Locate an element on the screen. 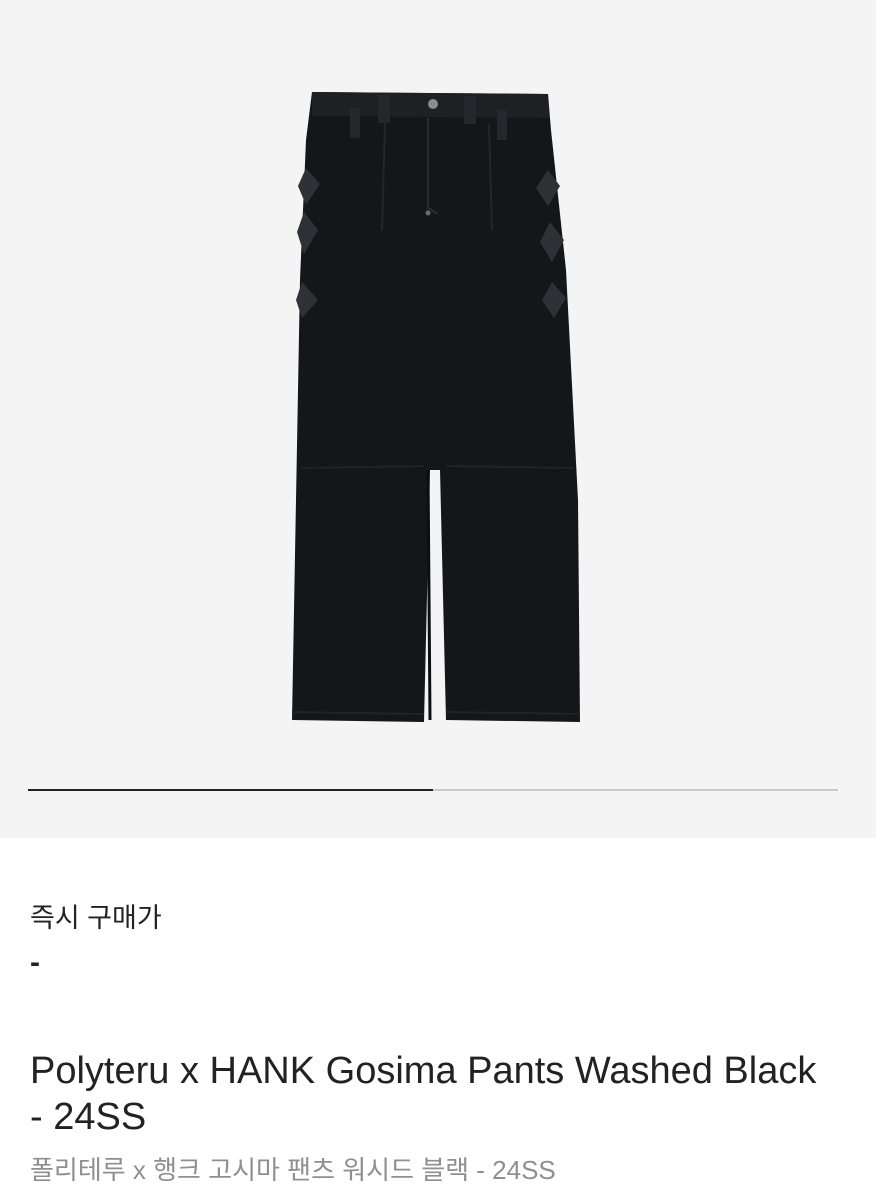 The image size is (876, 1200). instant-buy-price-label: 즉시 구매가 is located at coordinates (96, 918).